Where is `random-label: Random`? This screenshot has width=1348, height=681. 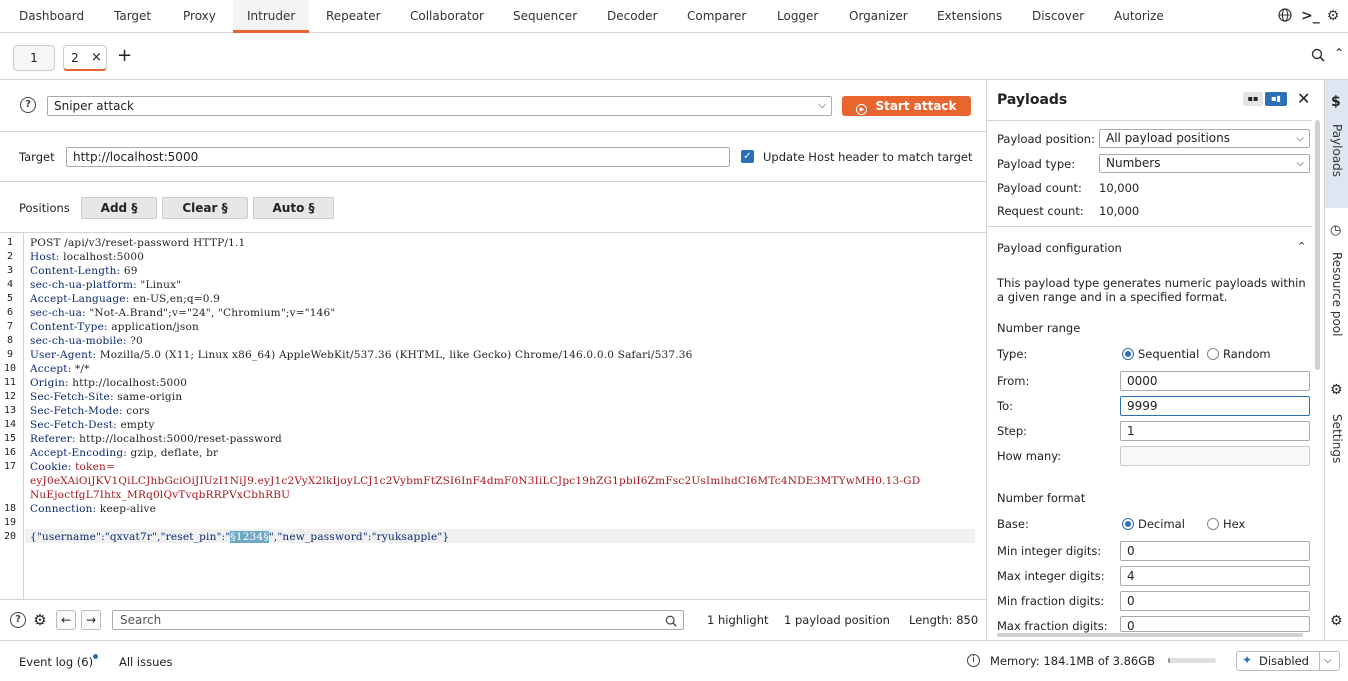
random-label: Random is located at coordinates (1247, 354).